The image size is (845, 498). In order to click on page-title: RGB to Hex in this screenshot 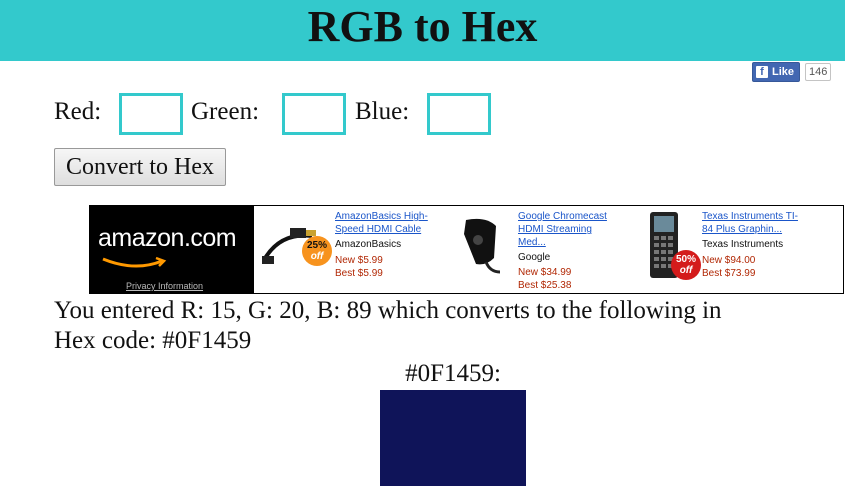, I will do `click(422, 26)`.